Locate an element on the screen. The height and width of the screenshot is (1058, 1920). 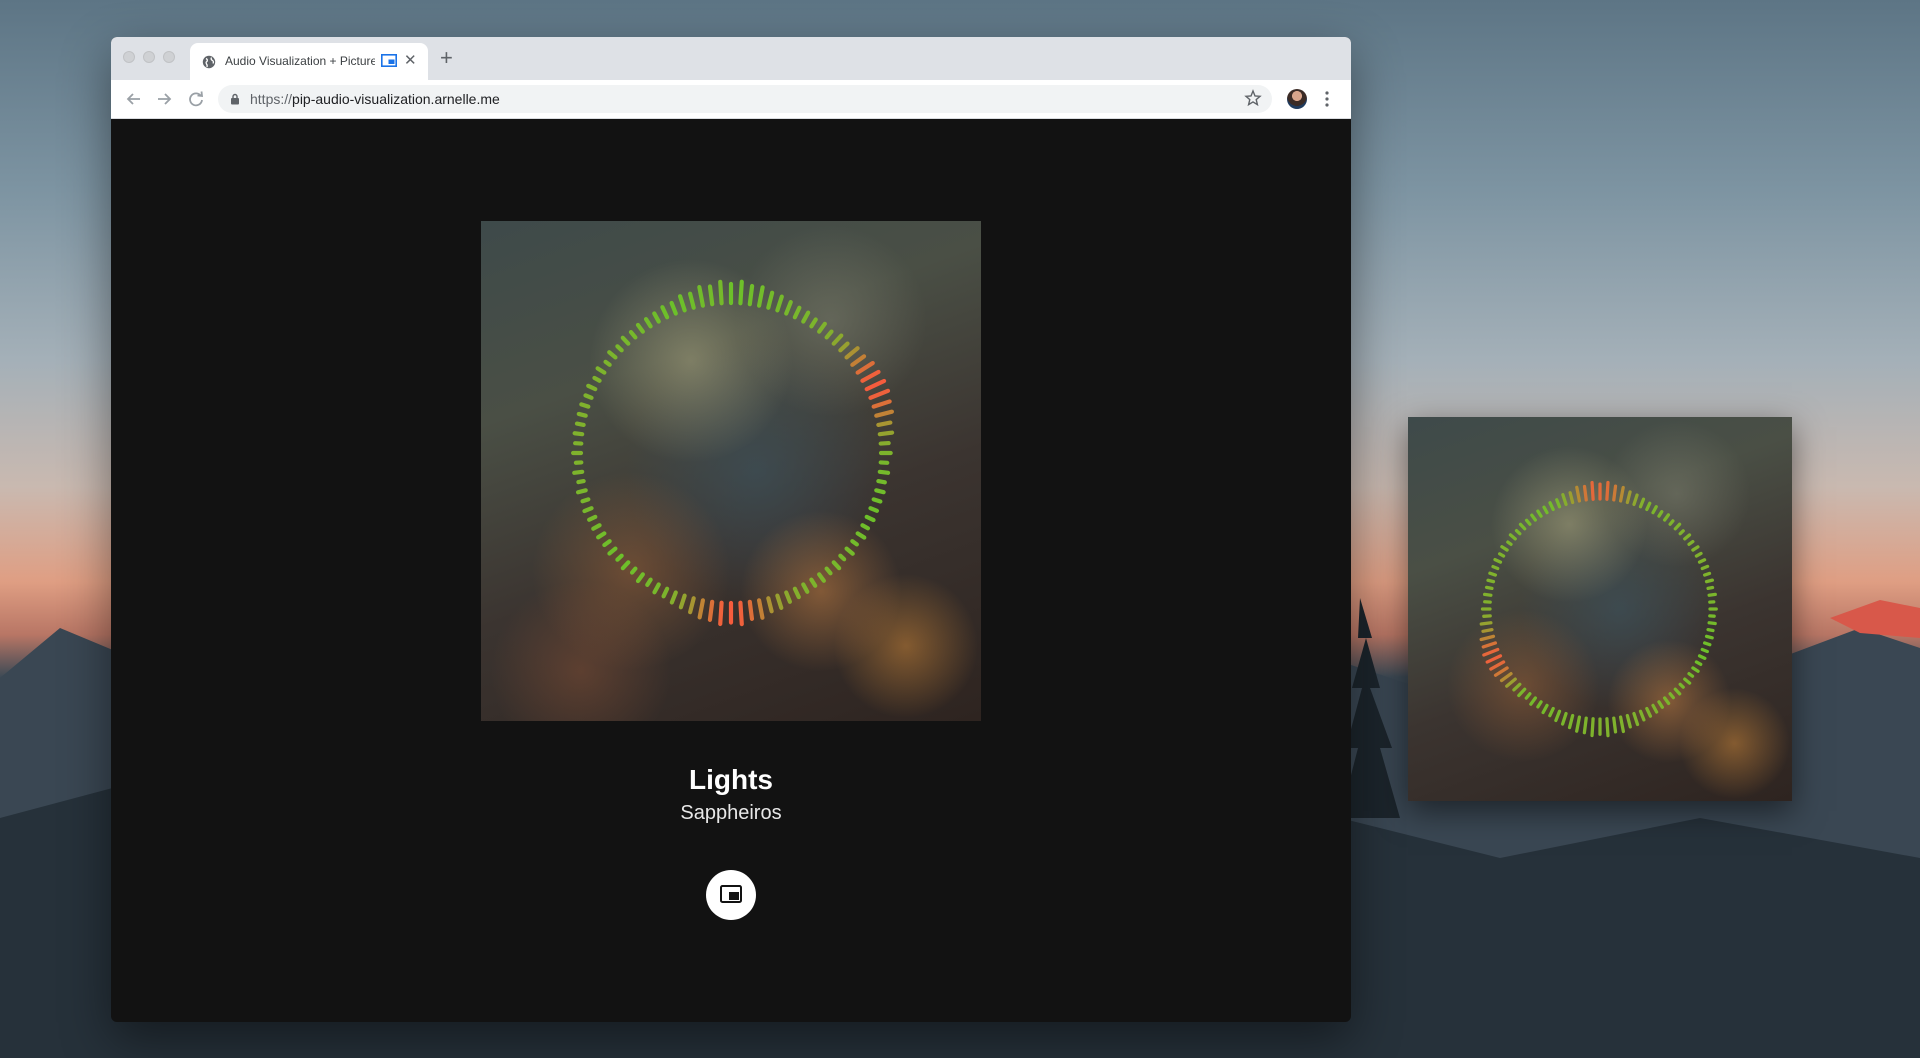
pip-audio-visualizer is located at coordinates (1598, 609).